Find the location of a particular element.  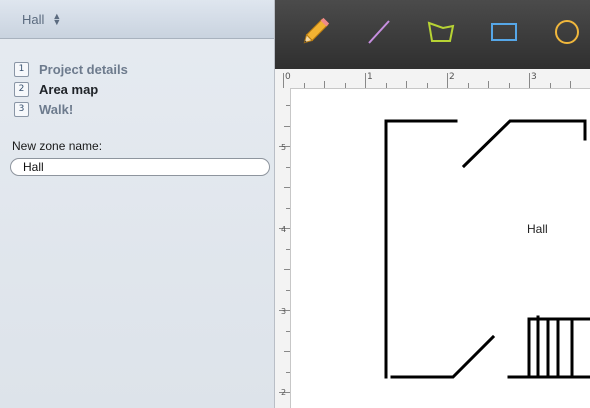

toolbar is located at coordinates (432, 34).